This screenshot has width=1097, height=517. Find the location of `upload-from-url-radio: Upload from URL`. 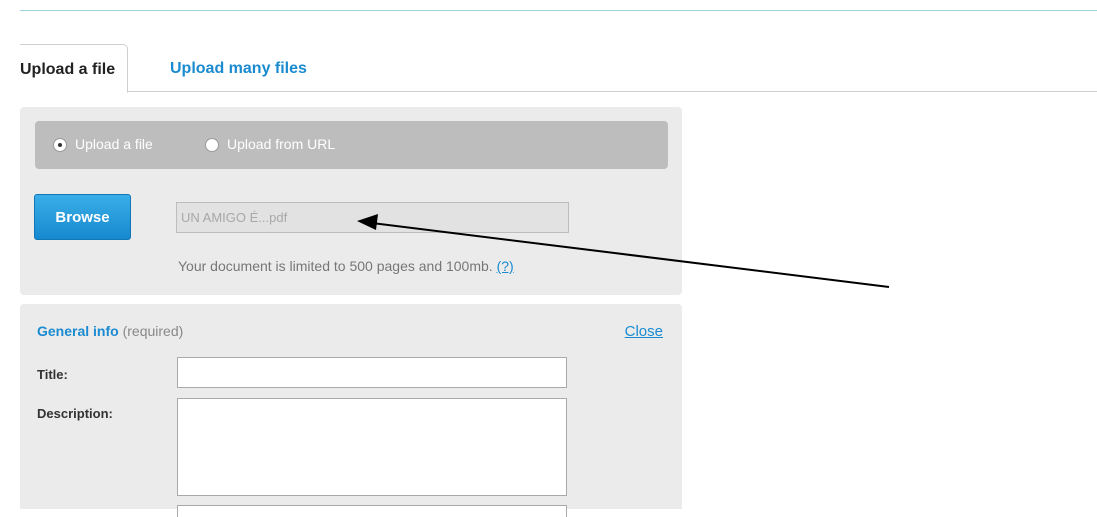

upload-from-url-radio: Upload from URL is located at coordinates (270, 145).